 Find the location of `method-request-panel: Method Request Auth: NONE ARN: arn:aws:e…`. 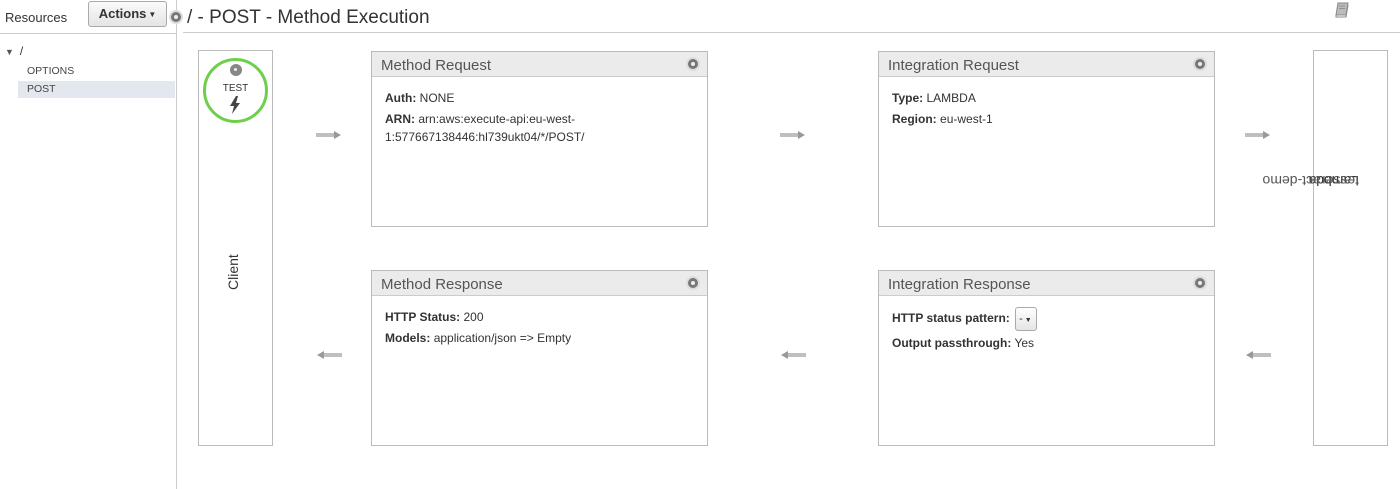

method-request-panel: Method Request Auth: NONE ARN: arn:aws:e… is located at coordinates (539, 139).